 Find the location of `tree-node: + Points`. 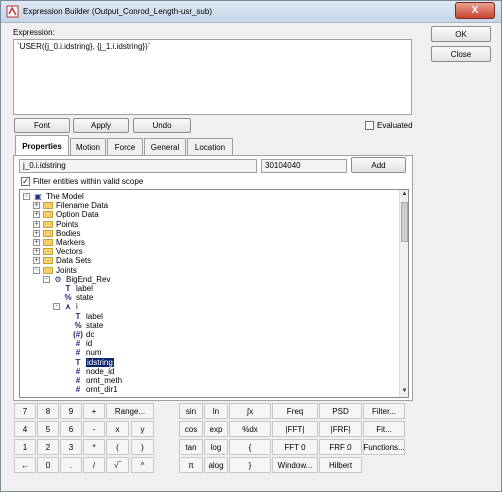

tree-node: + Points is located at coordinates (55, 224).